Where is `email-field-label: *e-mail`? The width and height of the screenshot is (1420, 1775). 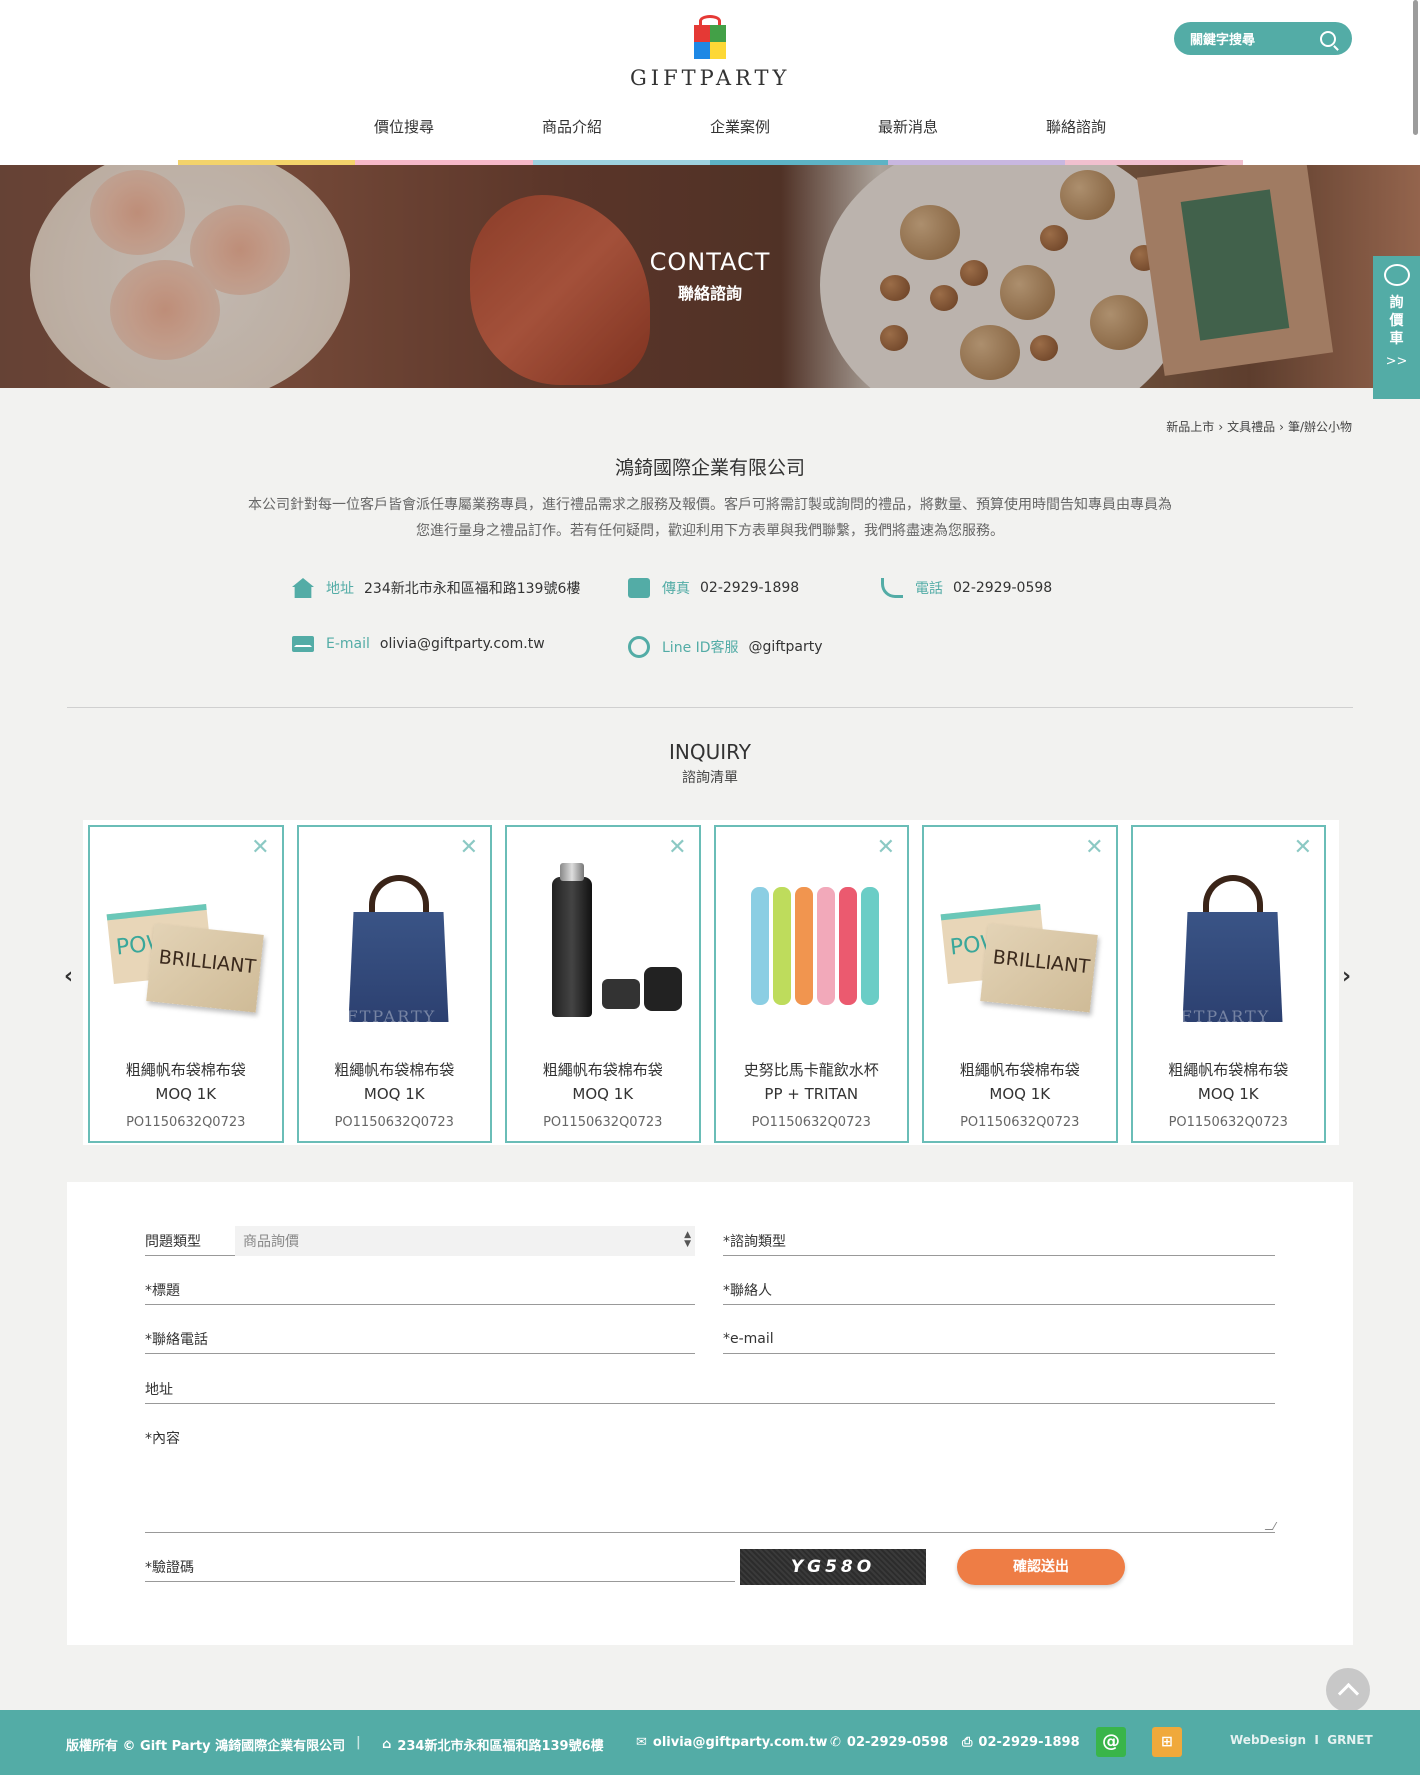 email-field-label: *e-mail is located at coordinates (748, 1338).